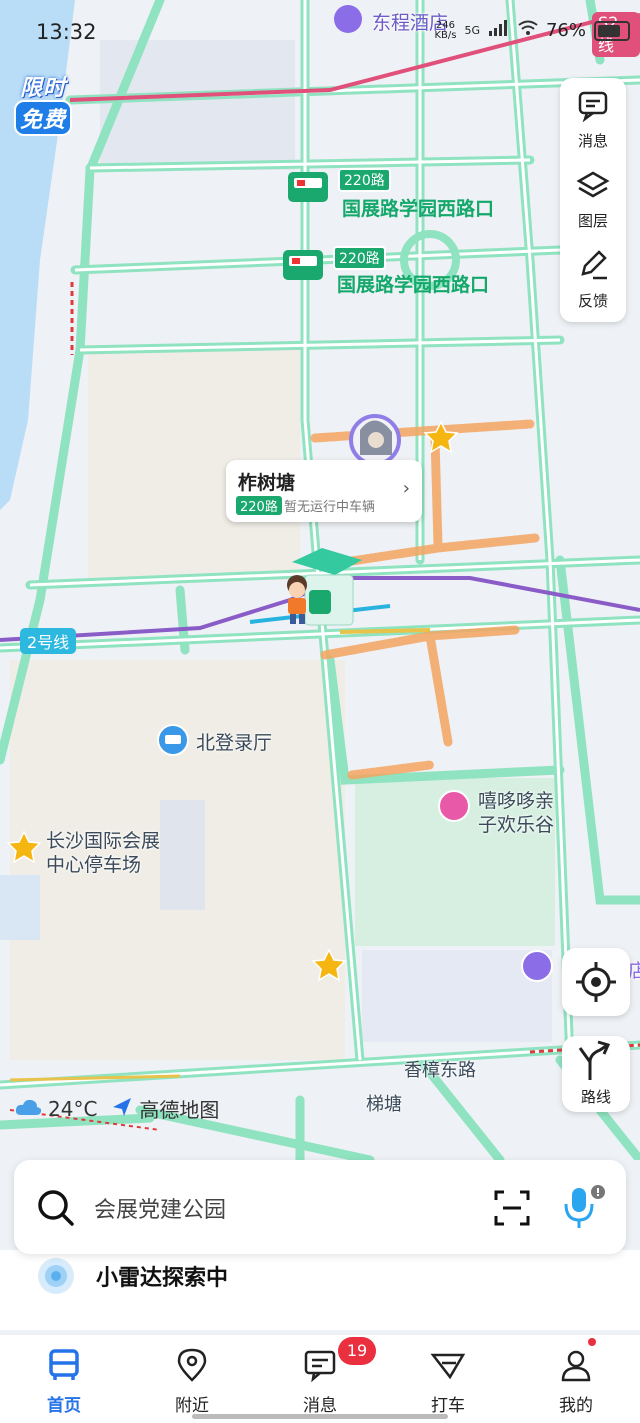  I want to click on weather-widget: 24°C 高德地图, so click(116, 1108).